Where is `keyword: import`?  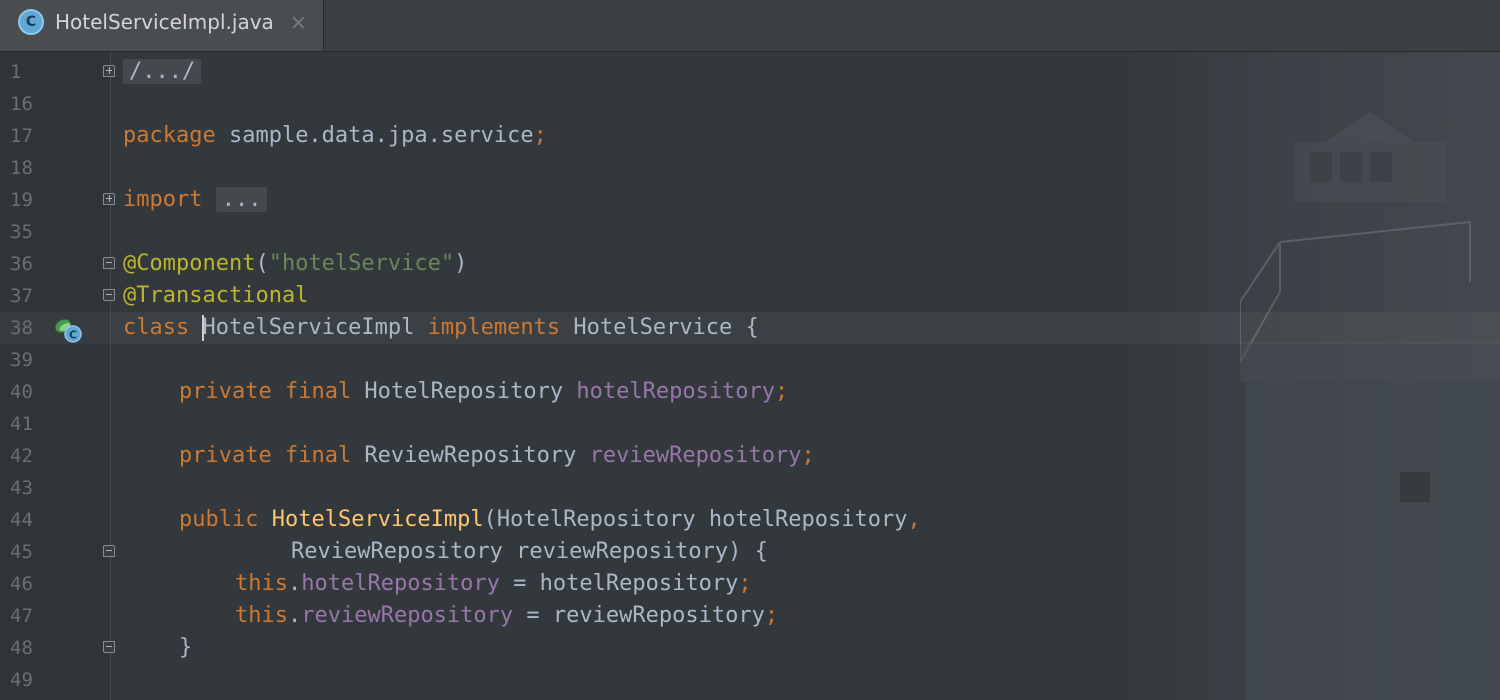
keyword: import is located at coordinates (163, 199).